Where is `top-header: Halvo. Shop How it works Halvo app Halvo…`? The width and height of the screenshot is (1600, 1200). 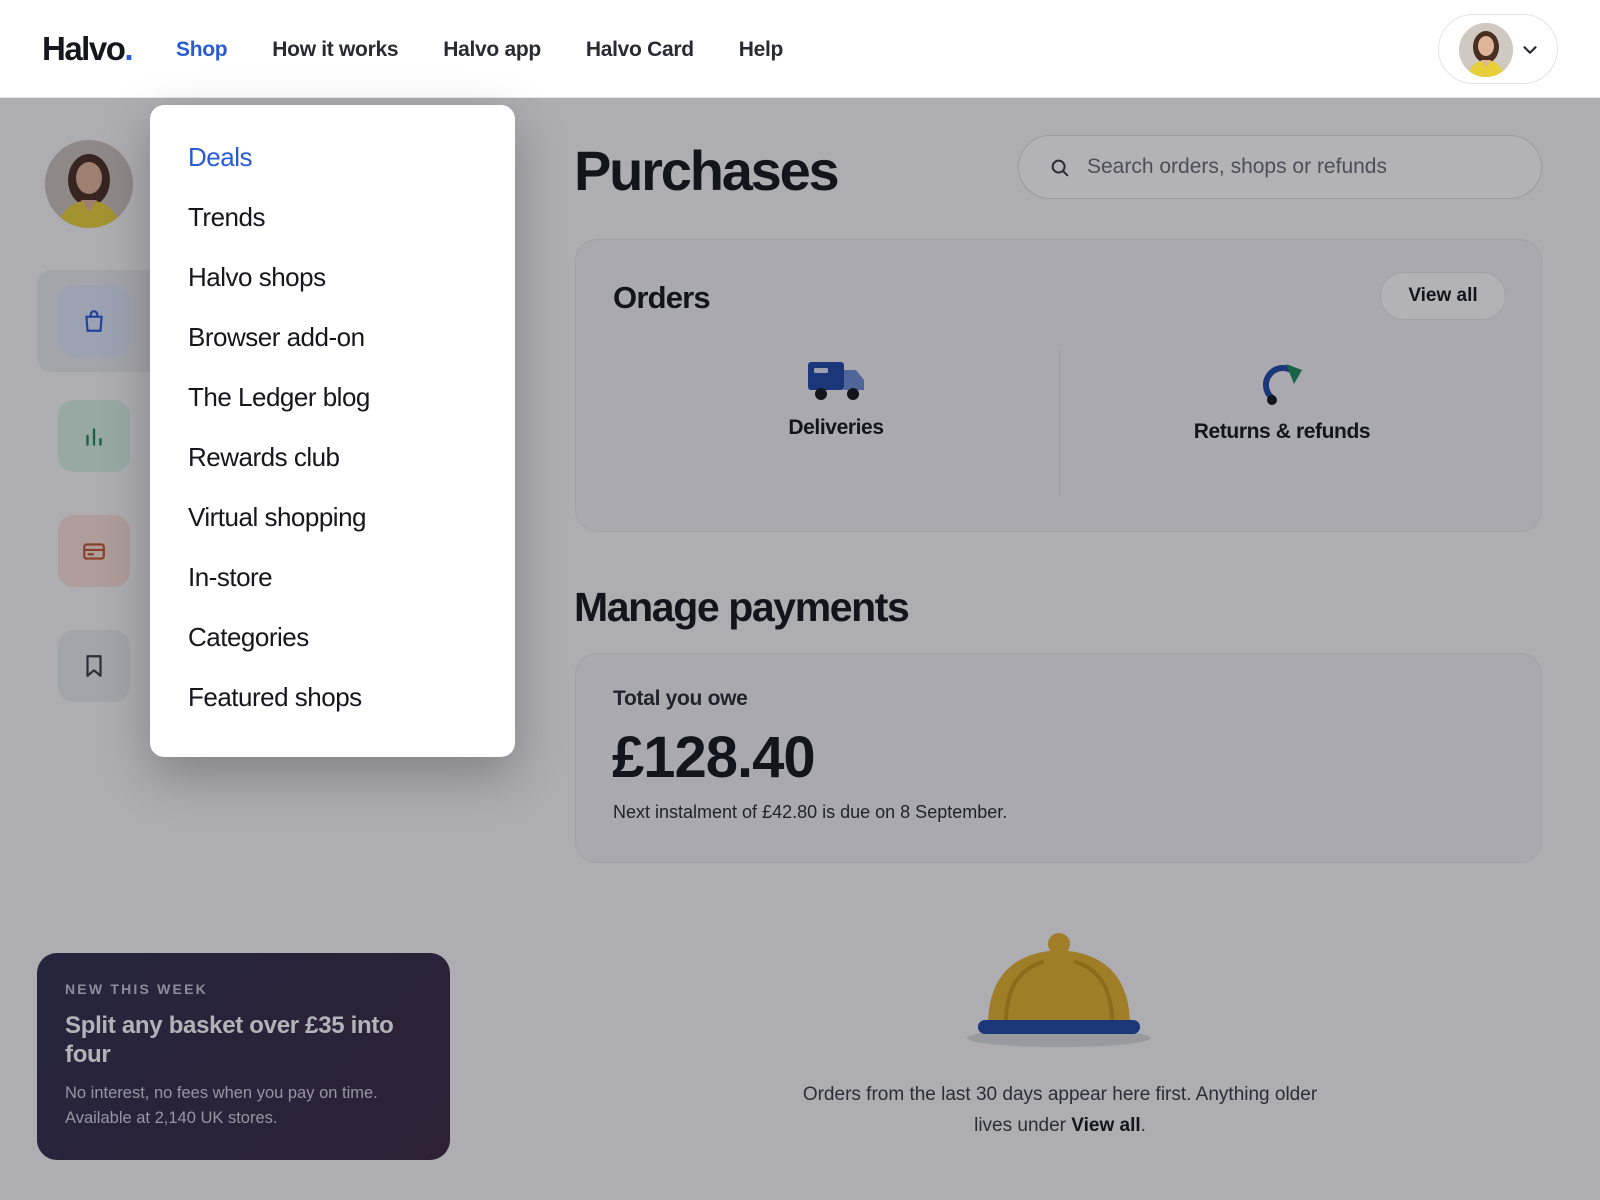
top-header: Halvo. Shop How it works Halvo app Halvo… is located at coordinates (800, 49).